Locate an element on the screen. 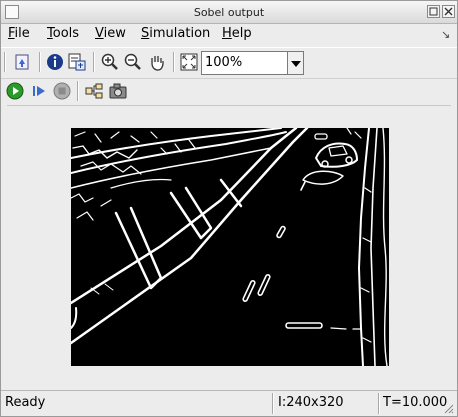 This screenshot has width=458, height=417. properties-icon is located at coordinates (77, 62).